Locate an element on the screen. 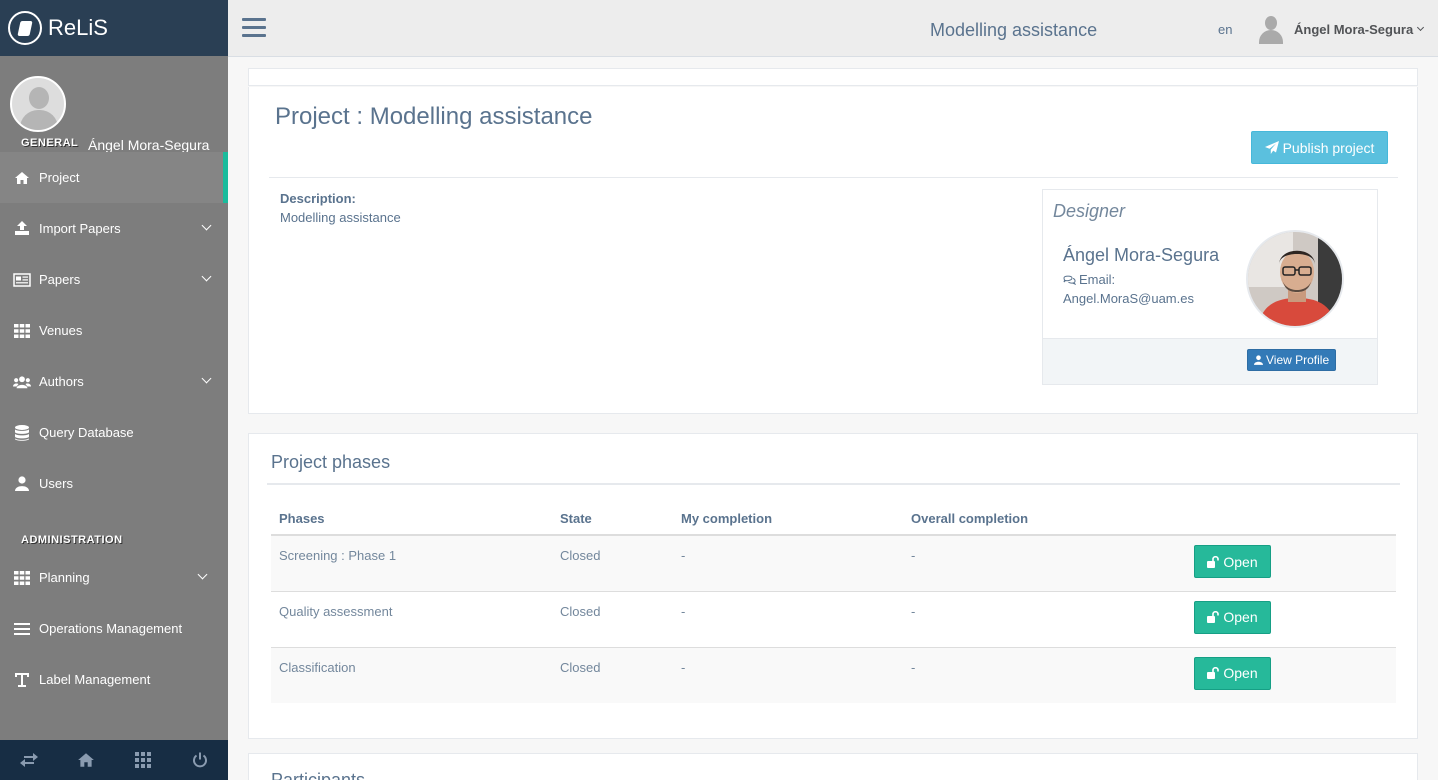  description-value: Modelling assistance is located at coordinates (340, 217).